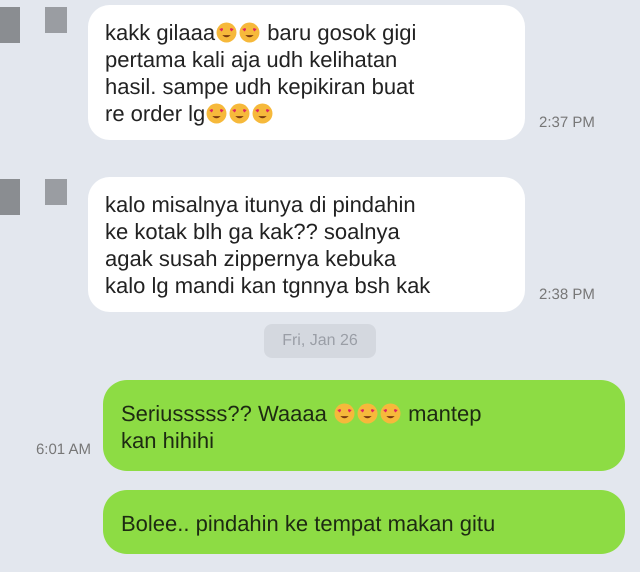 The height and width of the screenshot is (572, 640). Describe the element at coordinates (320, 341) in the screenshot. I see `date-separator: Fri, Jan 26` at that location.